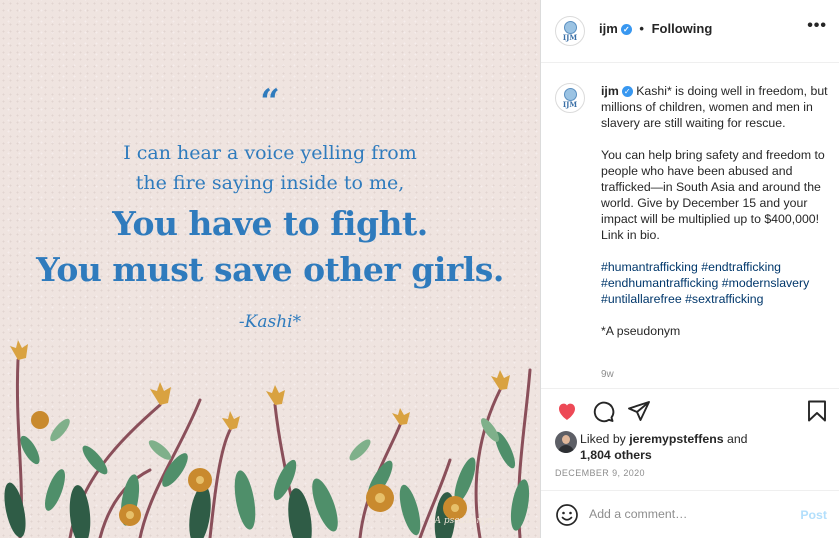  I want to click on post-date: DECEMBER 9, 2020, so click(600, 473).